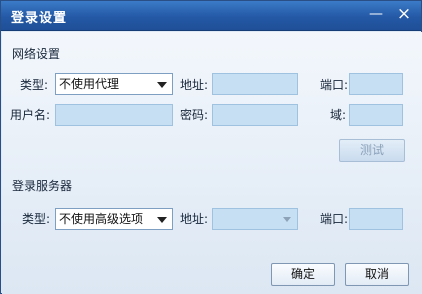 The image size is (422, 294). I want to click on close-icon: ×, so click(404, 14).